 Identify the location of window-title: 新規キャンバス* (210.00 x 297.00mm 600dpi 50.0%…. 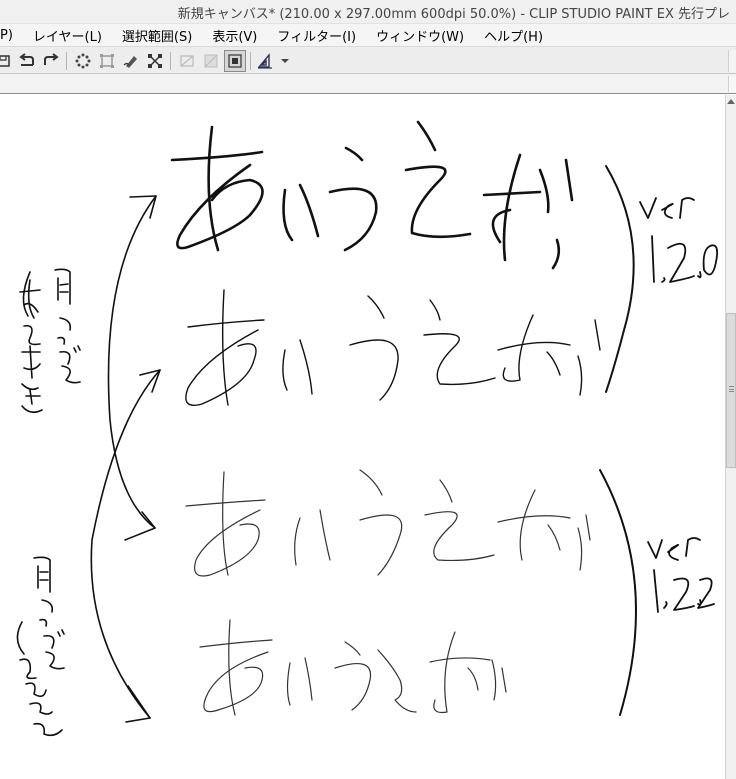
(453, 14).